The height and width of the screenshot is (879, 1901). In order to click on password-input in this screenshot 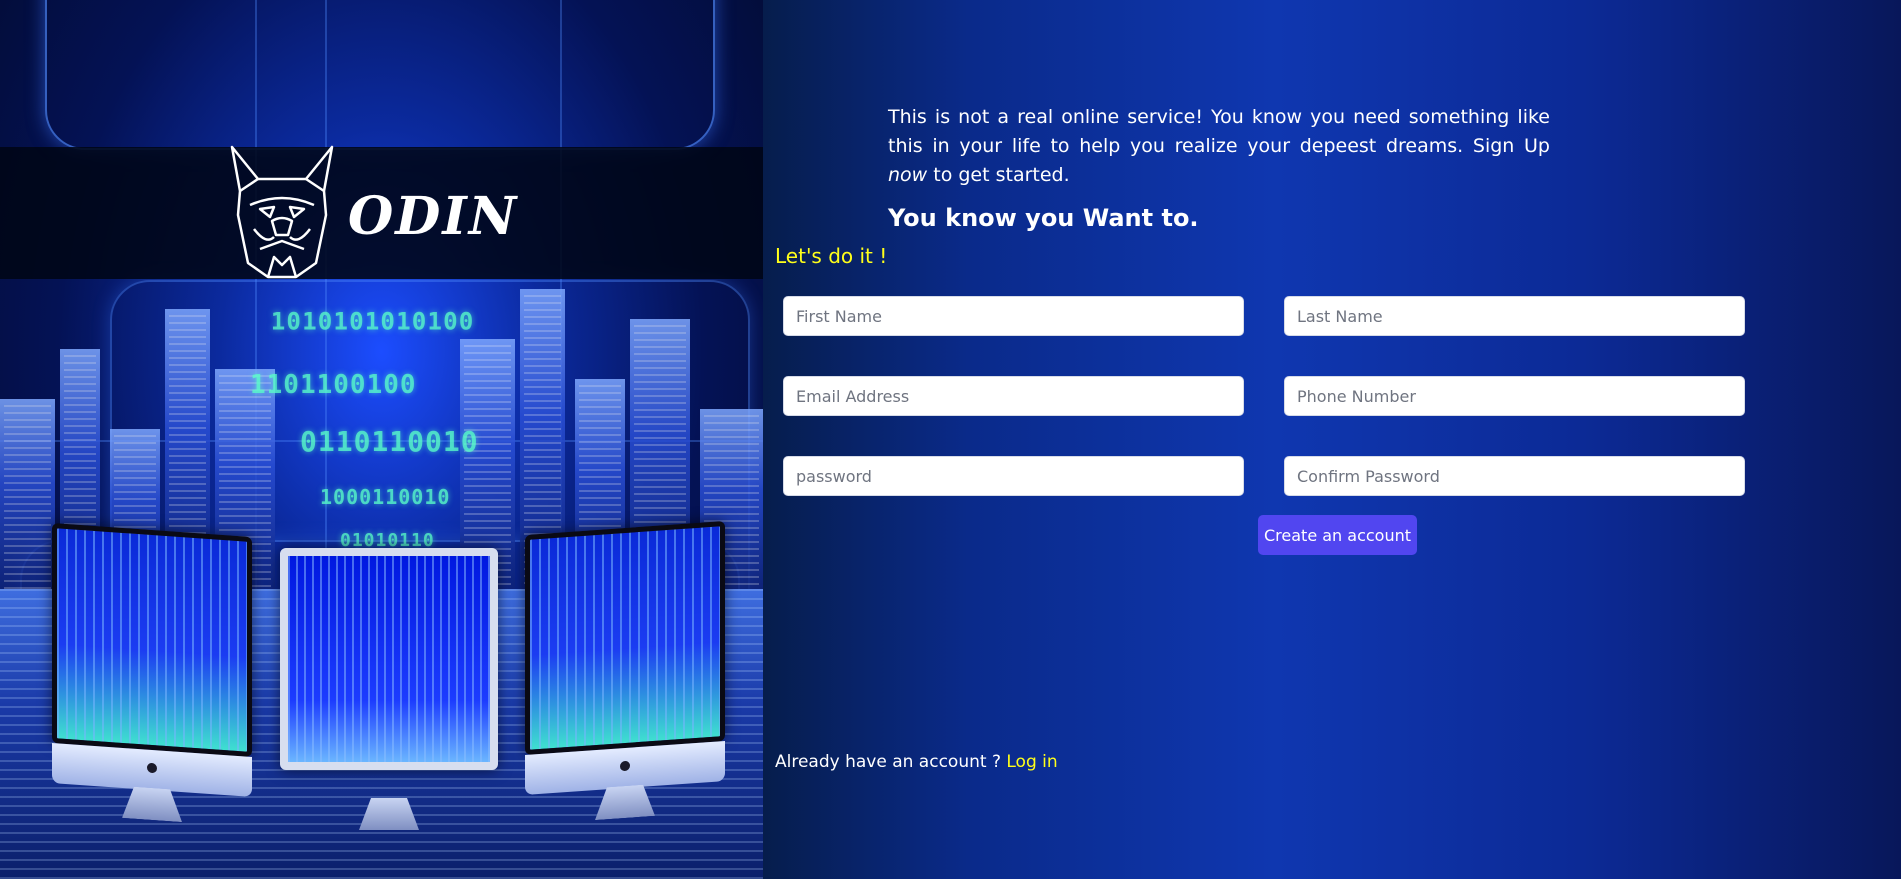, I will do `click(1013, 476)`.